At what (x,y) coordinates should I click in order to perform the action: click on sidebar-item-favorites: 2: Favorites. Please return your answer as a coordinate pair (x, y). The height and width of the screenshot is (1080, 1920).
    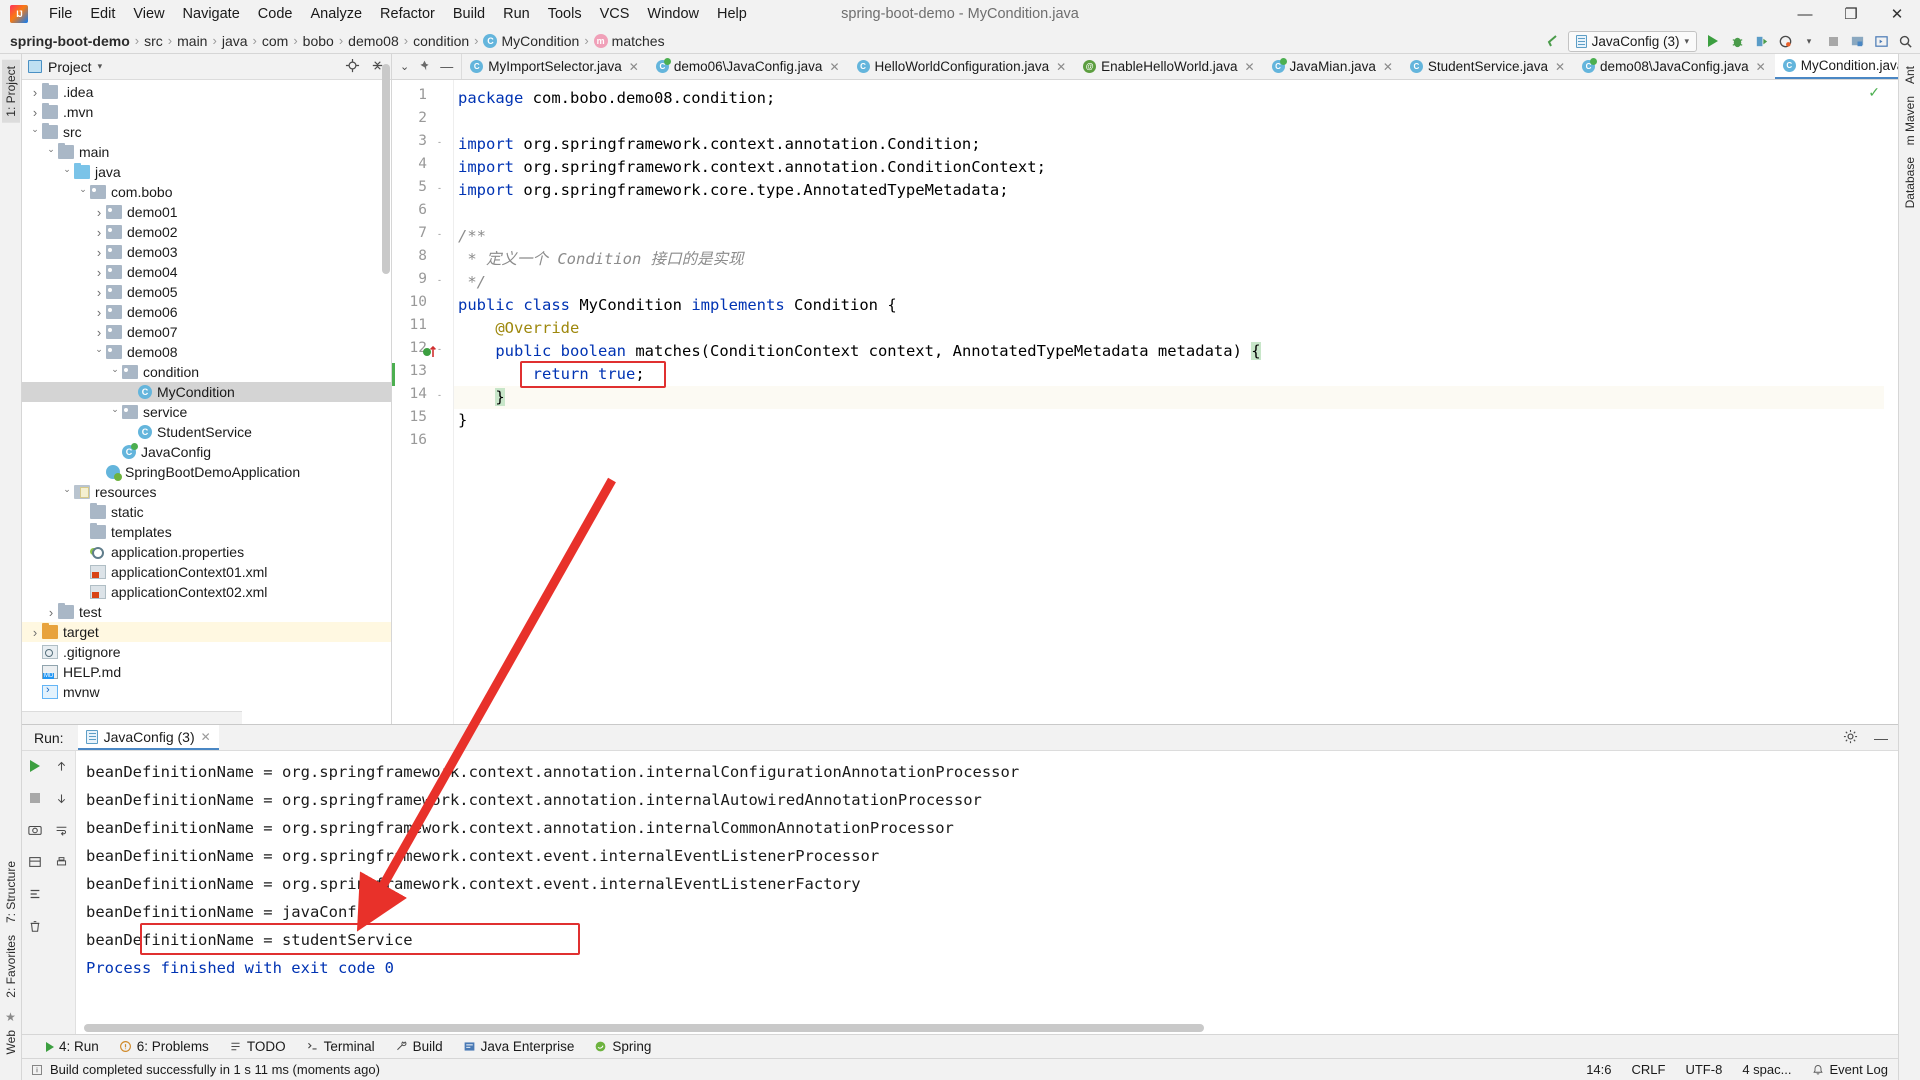
    Looking at the image, I should click on (11, 966).